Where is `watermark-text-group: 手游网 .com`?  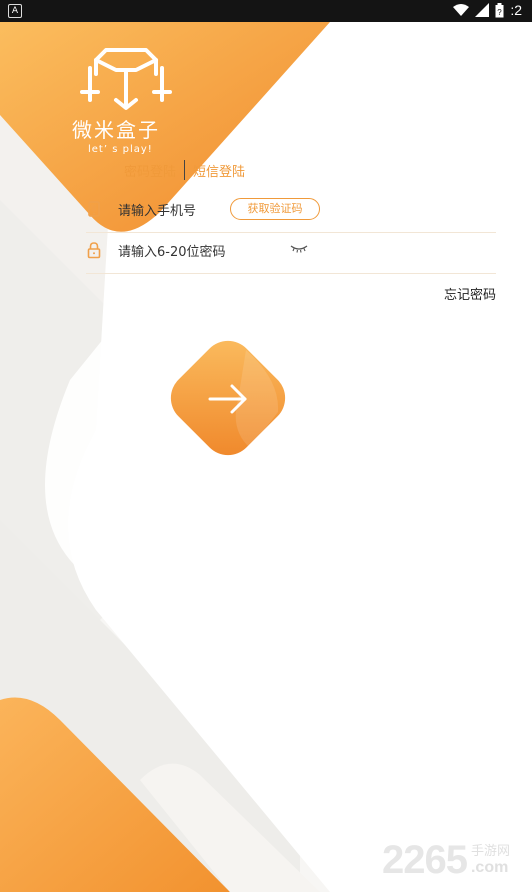
watermark-text-group: 手游网 .com is located at coordinates (490, 858).